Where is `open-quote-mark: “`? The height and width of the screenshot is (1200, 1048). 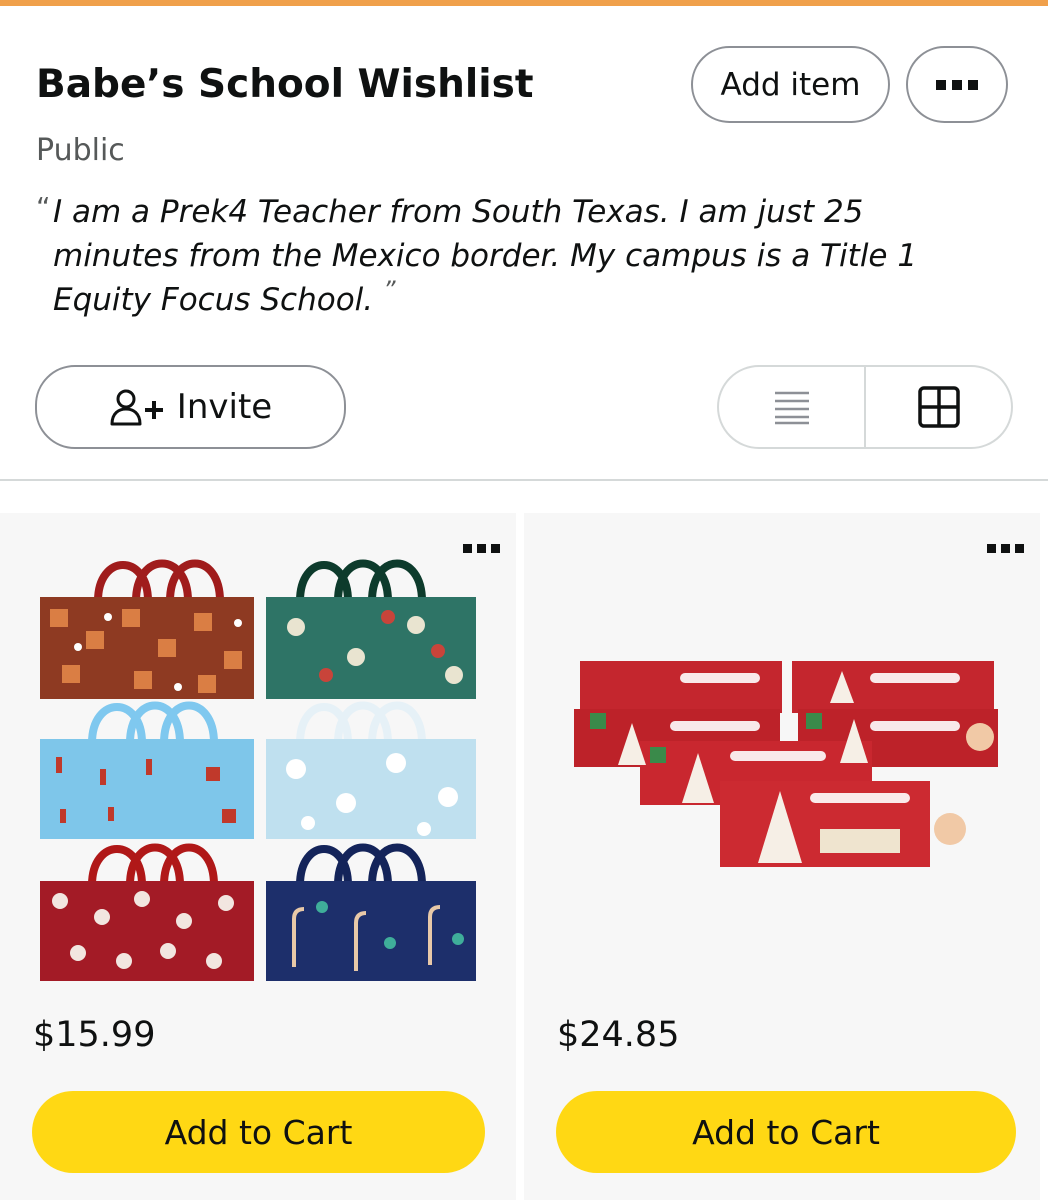 open-quote-mark: “ is located at coordinates (43, 207).